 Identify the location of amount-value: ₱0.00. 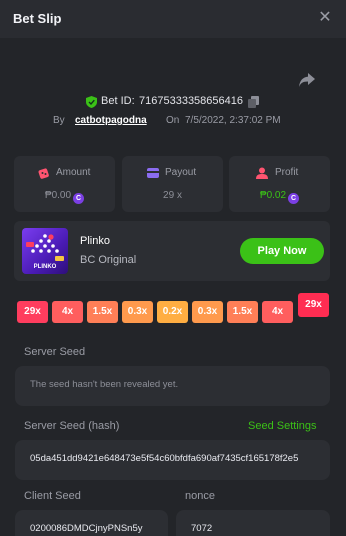
(58, 195).